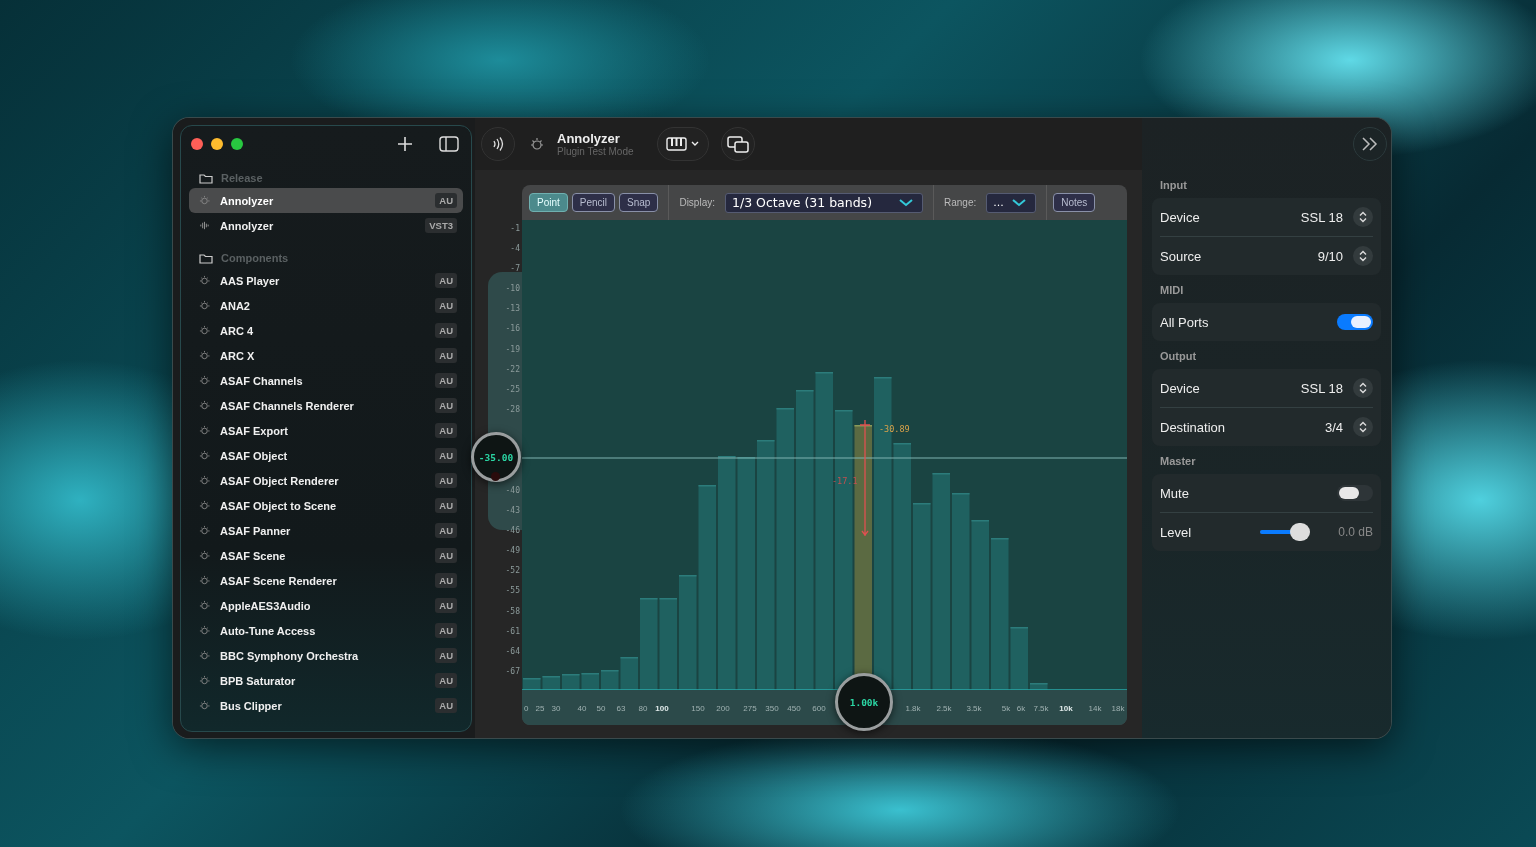 The height and width of the screenshot is (847, 1536). I want to click on x-axis-tick: 18k, so click(1118, 708).